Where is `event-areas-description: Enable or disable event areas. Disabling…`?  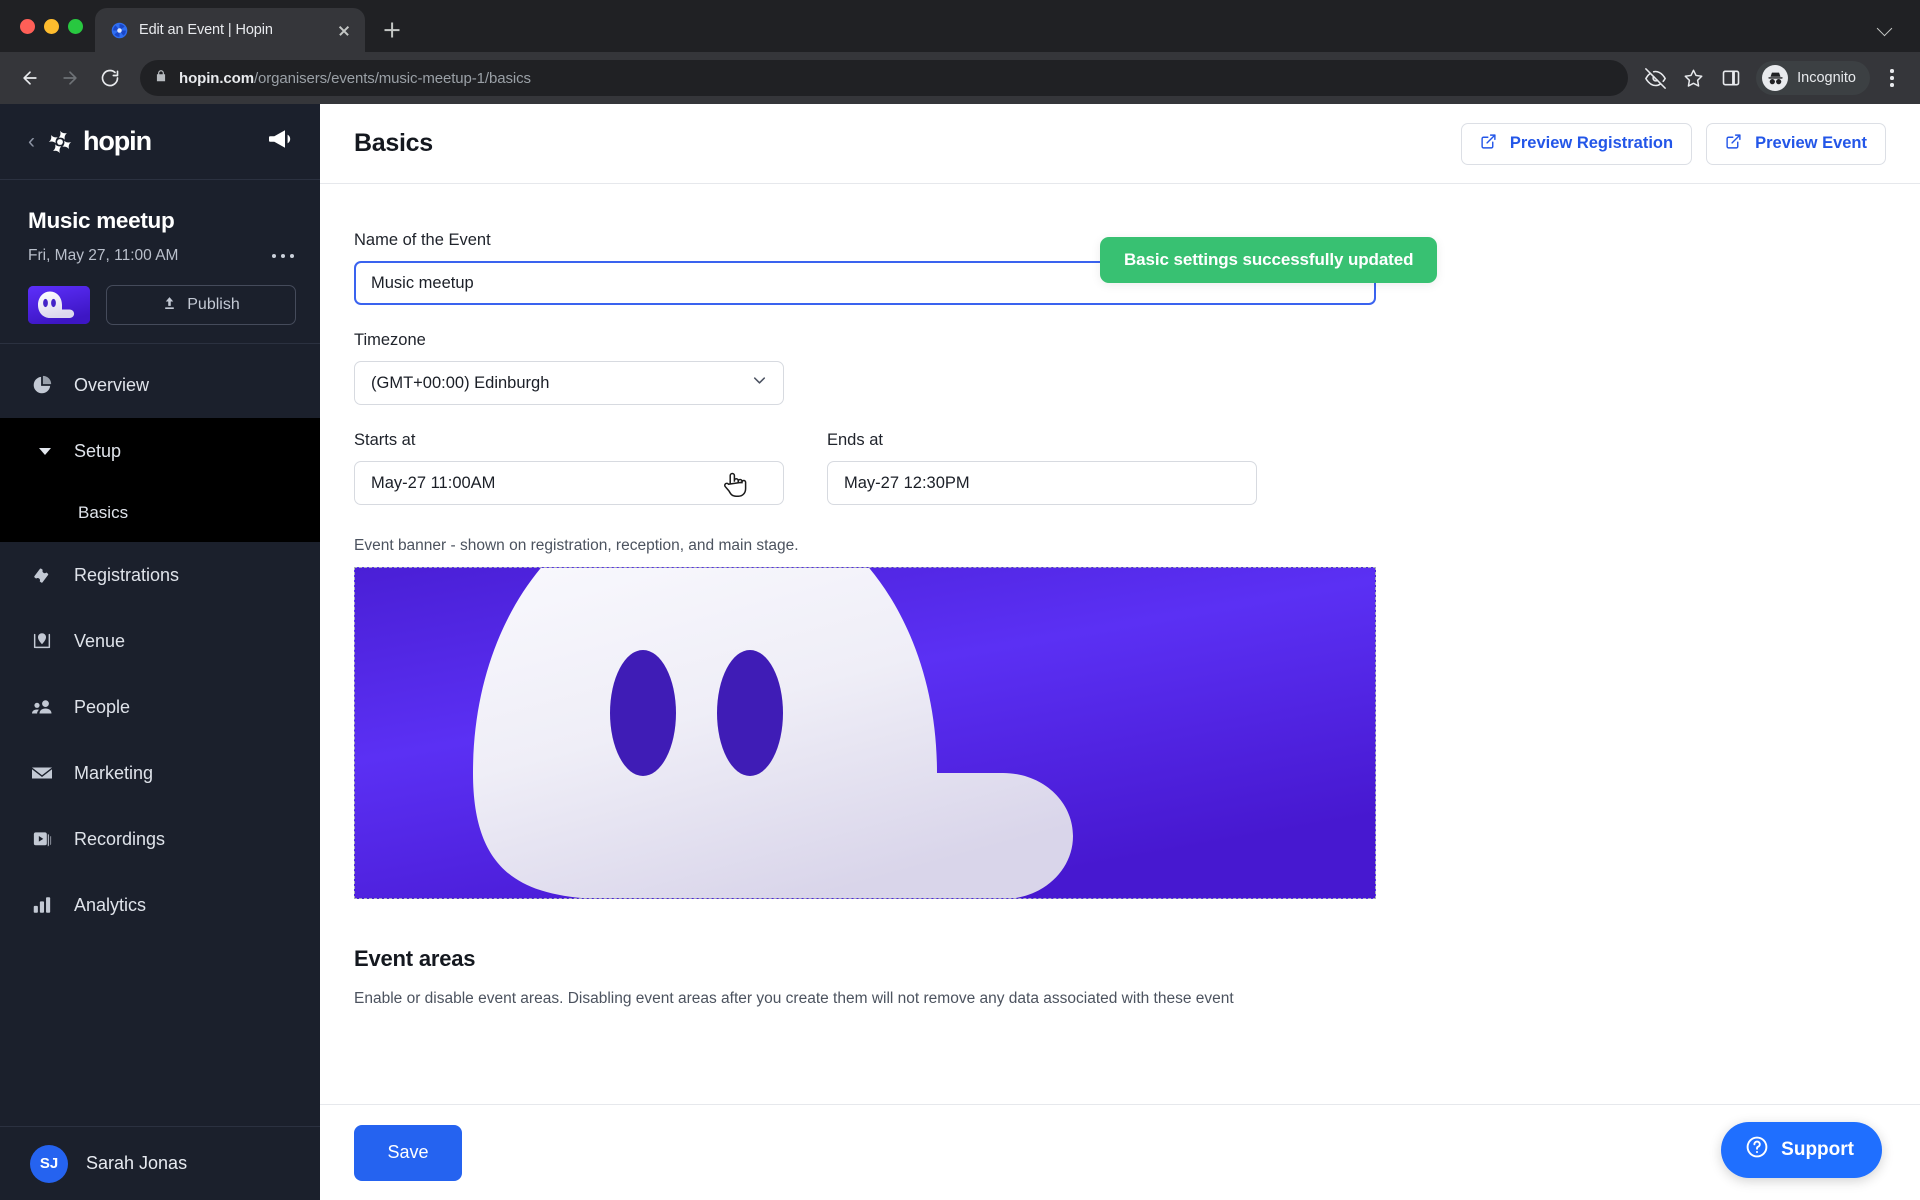 event-areas-description: Enable or disable event areas. Disabling… is located at coordinates (794, 998).